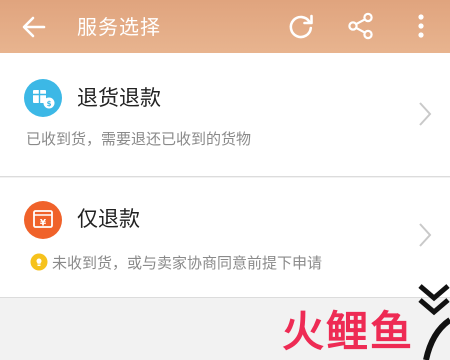  Describe the element at coordinates (108, 219) in the screenshot. I see `option-title: 仅退款` at that location.